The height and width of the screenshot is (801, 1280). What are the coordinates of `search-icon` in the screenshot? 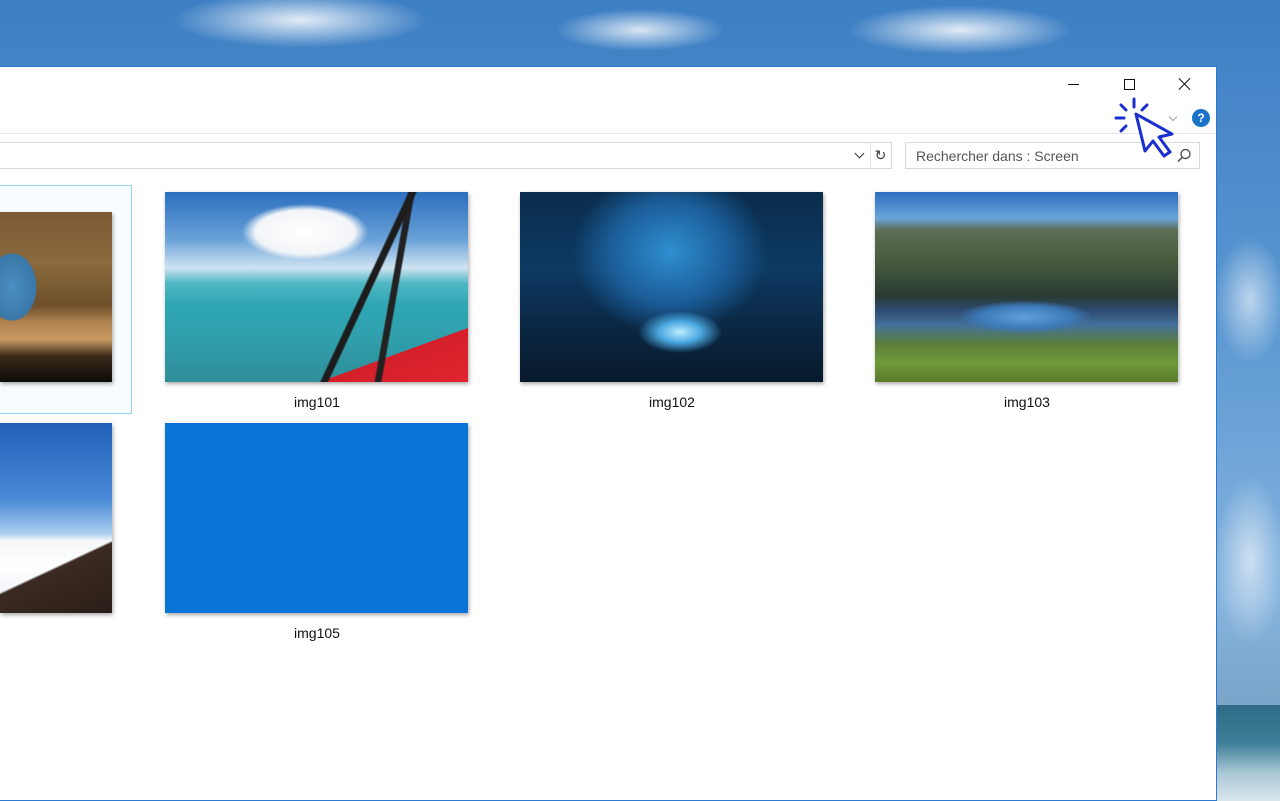 It's located at (1184, 156).